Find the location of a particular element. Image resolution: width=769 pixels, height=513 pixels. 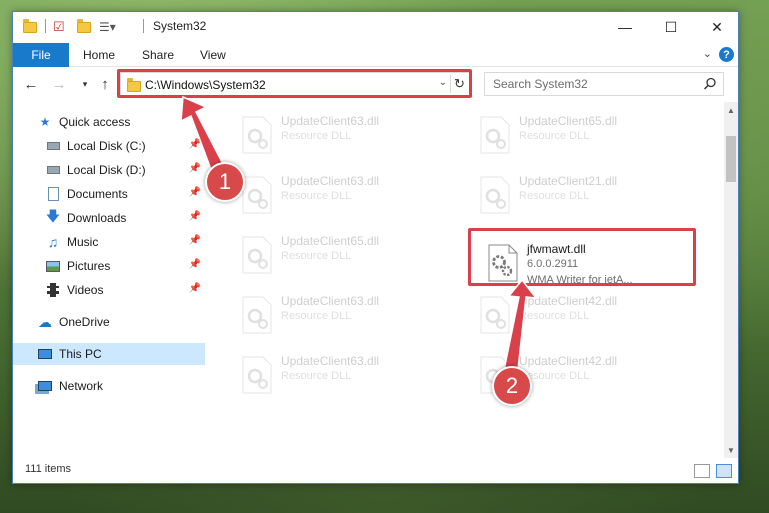

nav-item-label: Local Disk (D:) is located at coordinates (106, 170).